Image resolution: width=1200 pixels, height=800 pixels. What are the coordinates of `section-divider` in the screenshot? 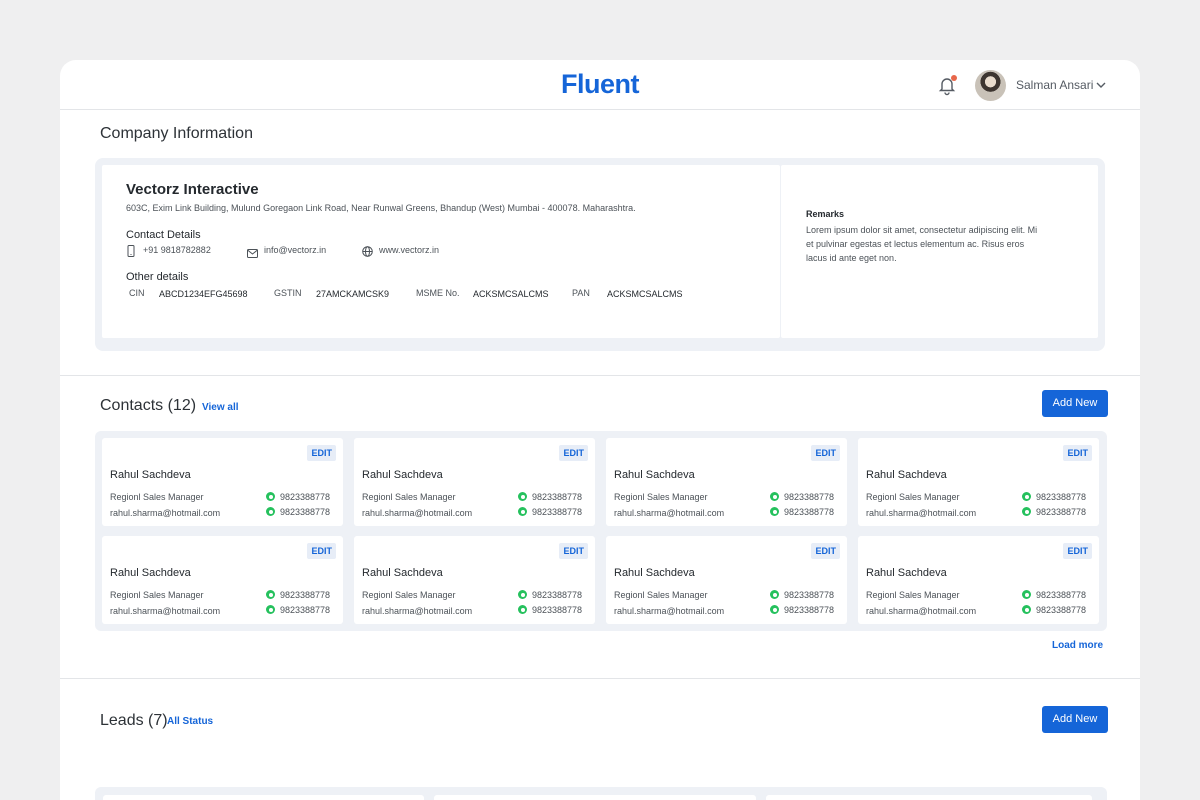 It's located at (600, 678).